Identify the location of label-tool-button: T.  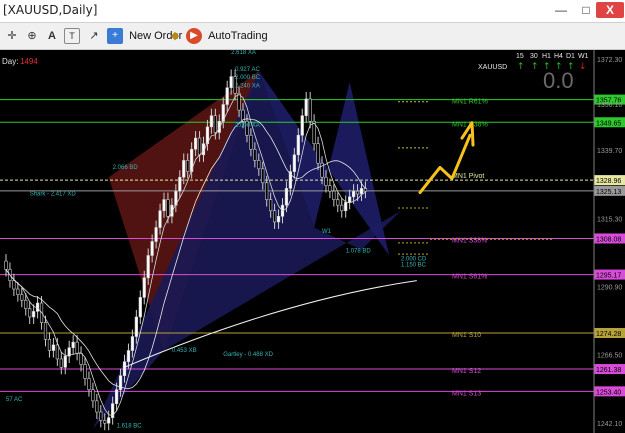
(72, 36).